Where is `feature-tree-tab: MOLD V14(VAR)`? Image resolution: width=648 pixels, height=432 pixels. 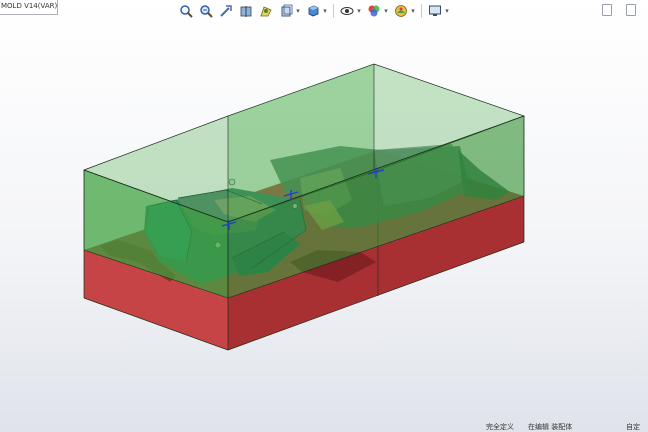 feature-tree-tab: MOLD V14(VAR) is located at coordinates (29, 7).